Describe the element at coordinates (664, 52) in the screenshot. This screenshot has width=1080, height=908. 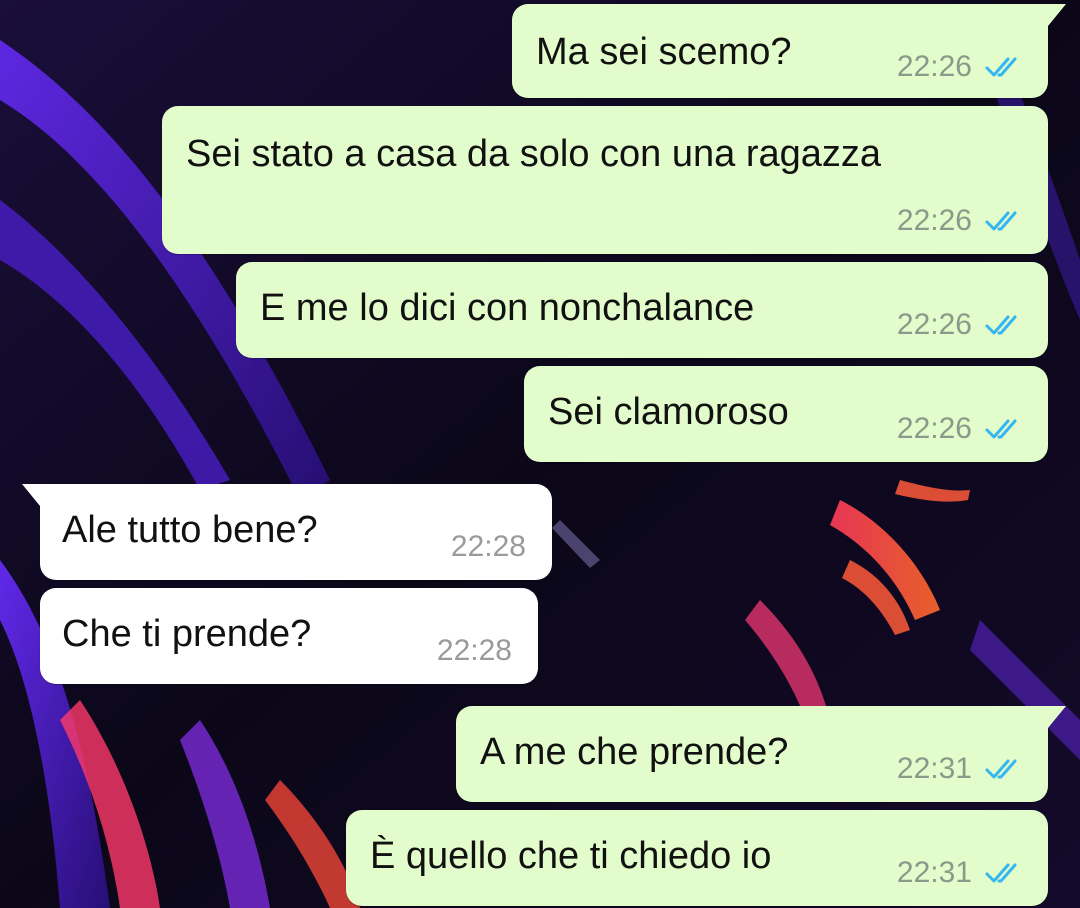
I see `message-text: Ma sei scemo?` at that location.